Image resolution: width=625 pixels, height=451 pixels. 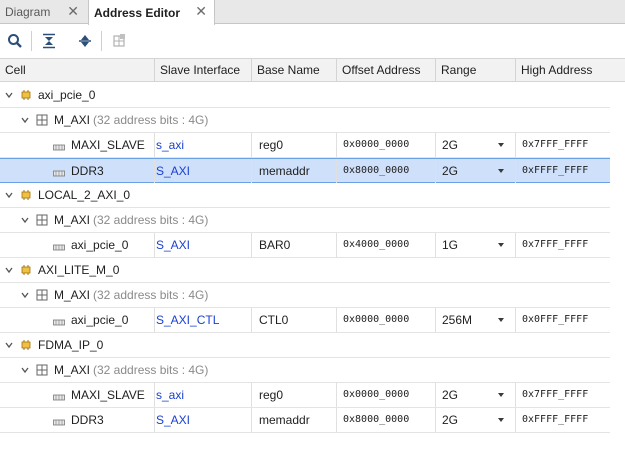 I want to click on table-row: FDMA_IP_0, so click(x=305, y=345).